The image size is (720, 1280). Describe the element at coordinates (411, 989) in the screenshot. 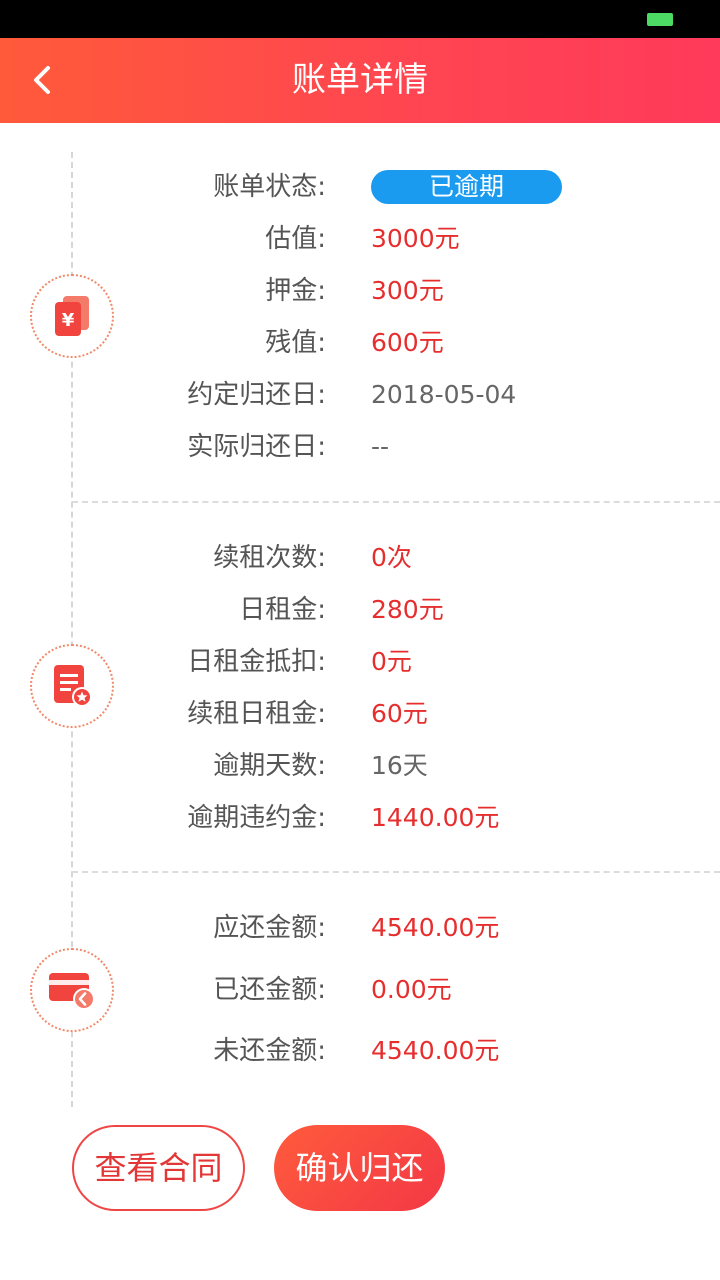

I see `row-value: 0.00元` at that location.